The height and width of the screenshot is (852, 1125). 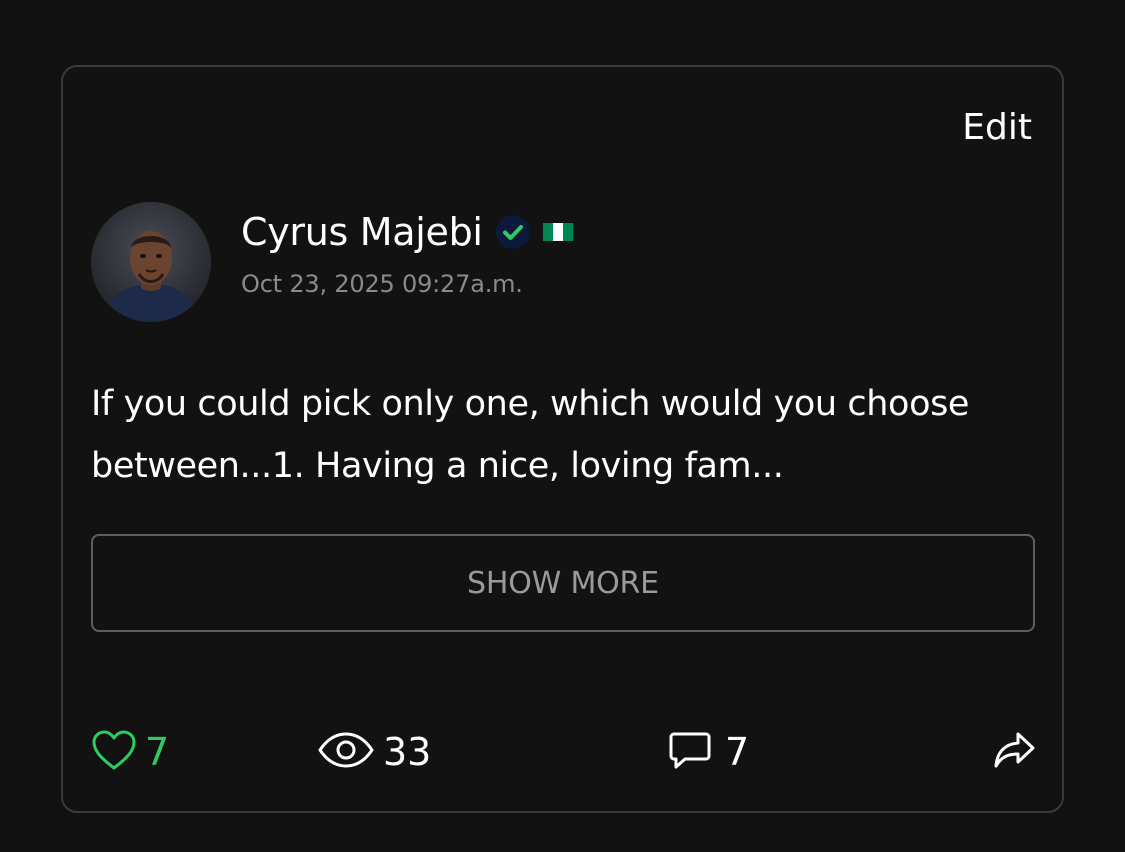 I want to click on views-count: 33, so click(x=407, y=752).